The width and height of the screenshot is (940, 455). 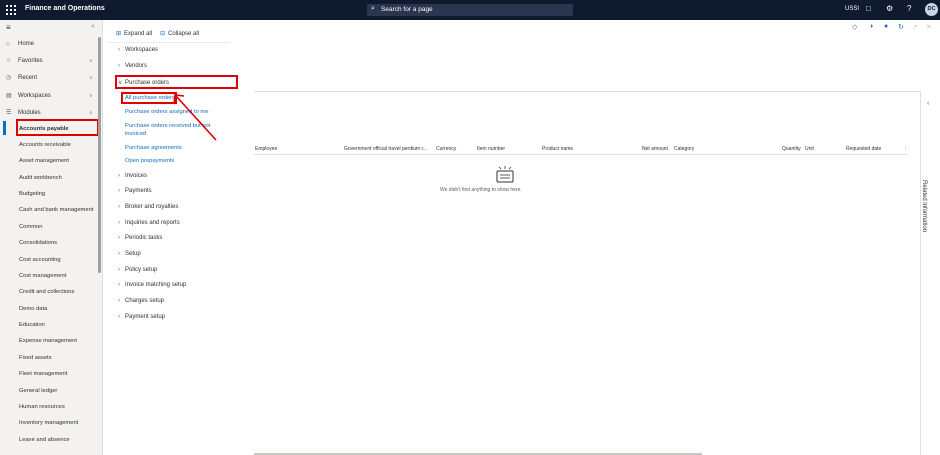 What do you see at coordinates (928, 103) in the screenshot?
I see `chevron-left-icon: ‹` at bounding box center [928, 103].